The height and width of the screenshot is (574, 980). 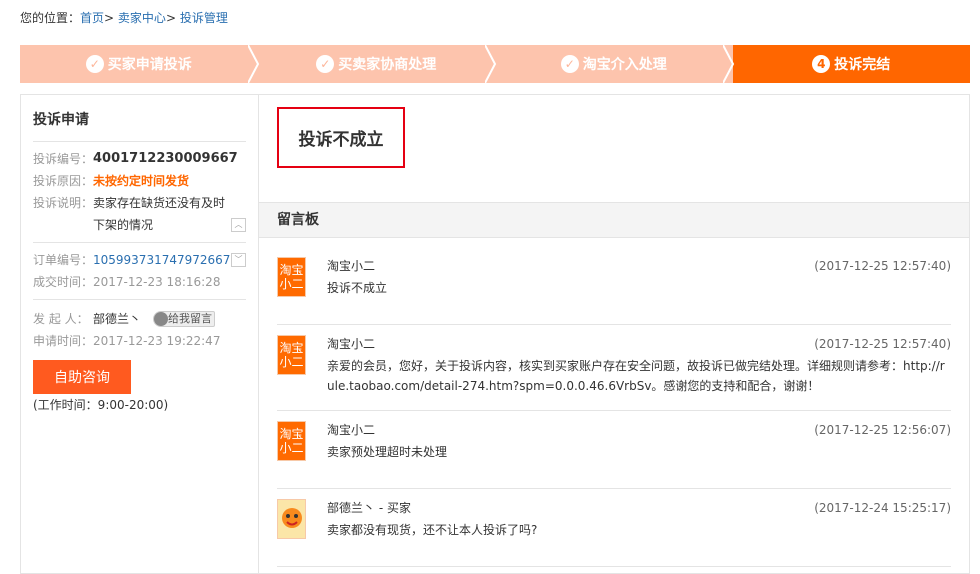 What do you see at coordinates (61, 319) in the screenshot?
I see `label: 发 起 人：` at bounding box center [61, 319].